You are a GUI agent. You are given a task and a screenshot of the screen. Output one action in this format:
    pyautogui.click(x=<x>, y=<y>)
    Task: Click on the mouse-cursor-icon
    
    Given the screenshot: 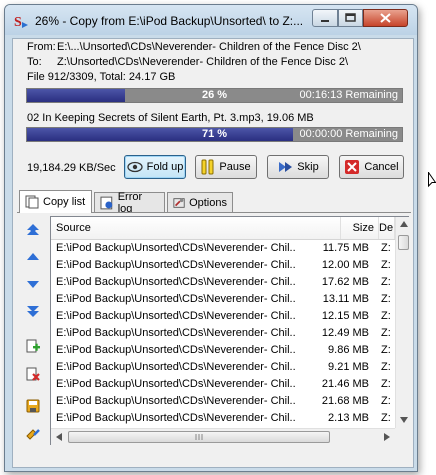 What is the action you would take?
    pyautogui.click(x=432, y=180)
    